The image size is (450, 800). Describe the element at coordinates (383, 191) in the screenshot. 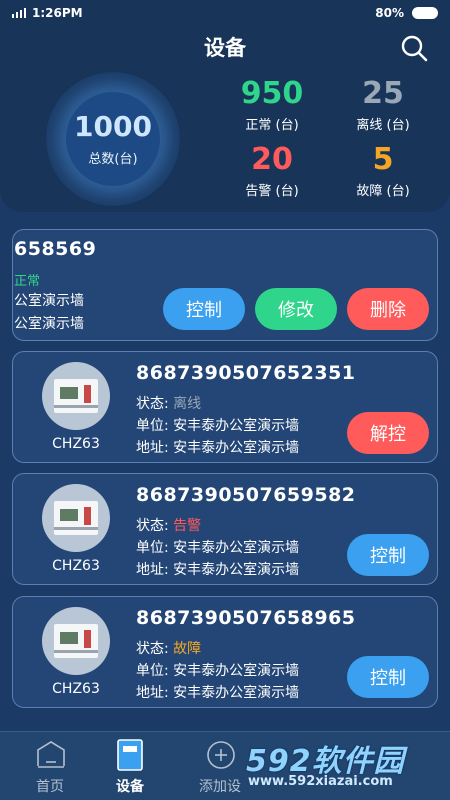

I see `stat-fault-label: 故障 (台)` at that location.